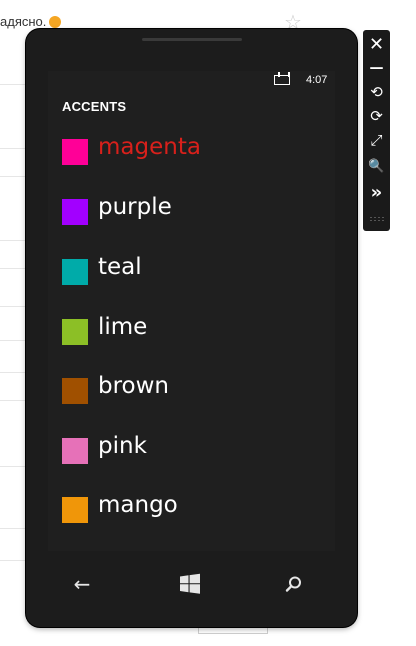 The width and height of the screenshot is (416, 646). I want to click on windows-logo-icon, so click(190, 583).